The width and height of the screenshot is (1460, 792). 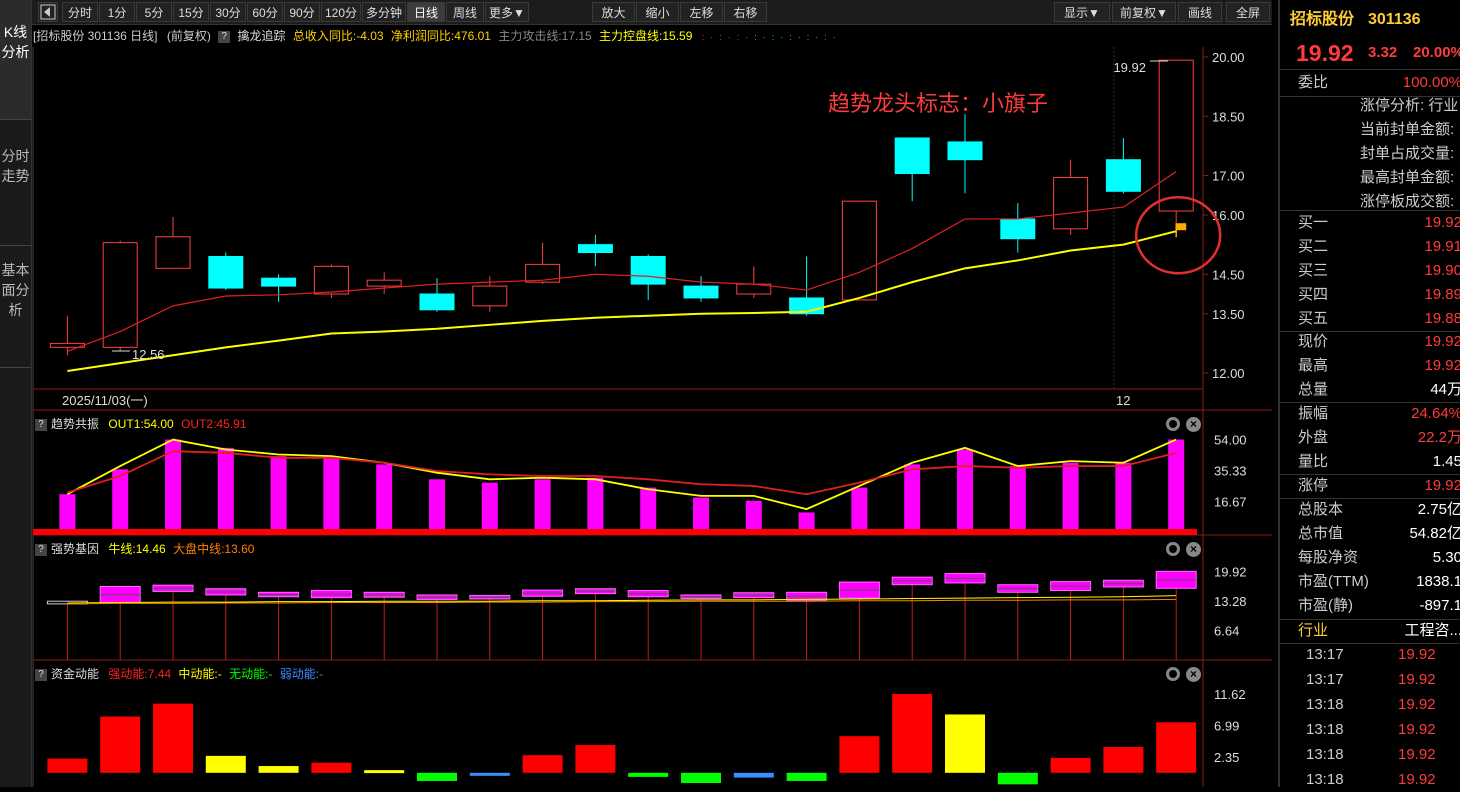 What do you see at coordinates (140, 674) in the screenshot?
I see `strong-energy: 强动能:7.44` at bounding box center [140, 674].